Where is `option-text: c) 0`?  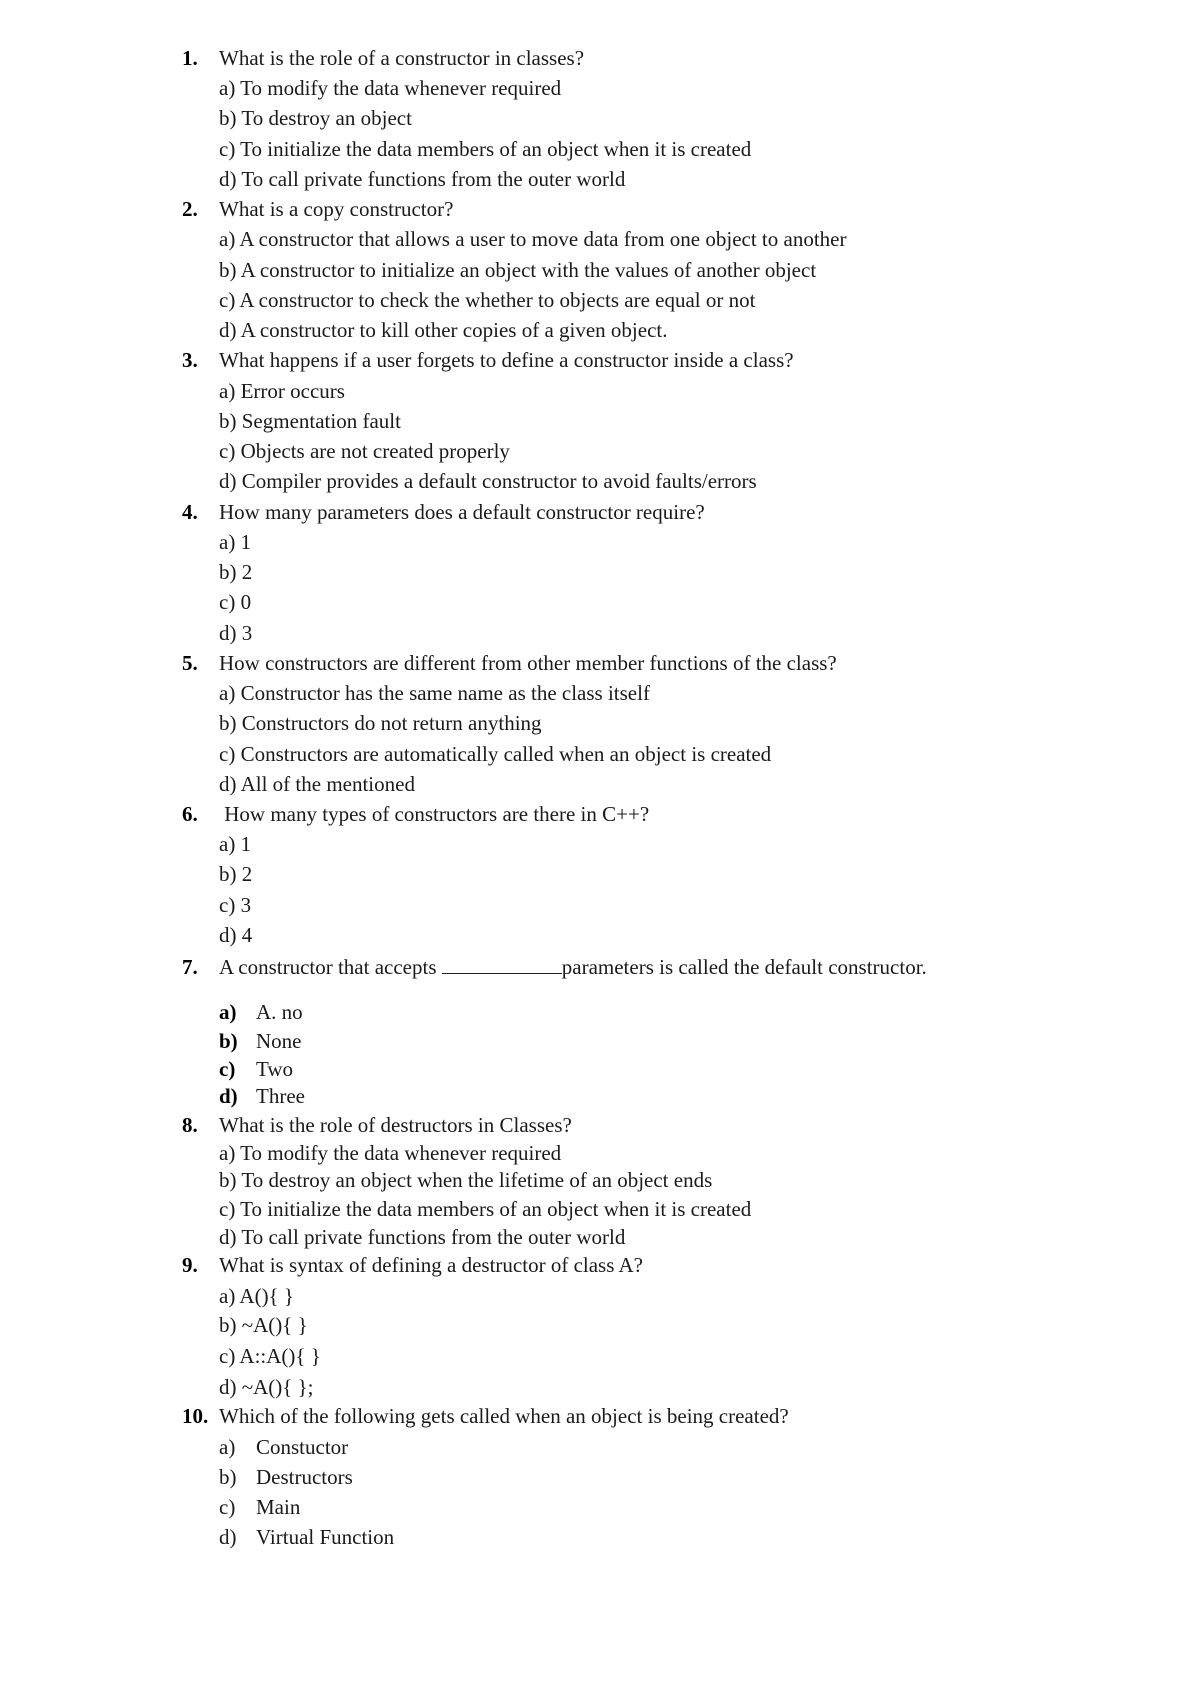 option-text: c) 0 is located at coordinates (235, 602).